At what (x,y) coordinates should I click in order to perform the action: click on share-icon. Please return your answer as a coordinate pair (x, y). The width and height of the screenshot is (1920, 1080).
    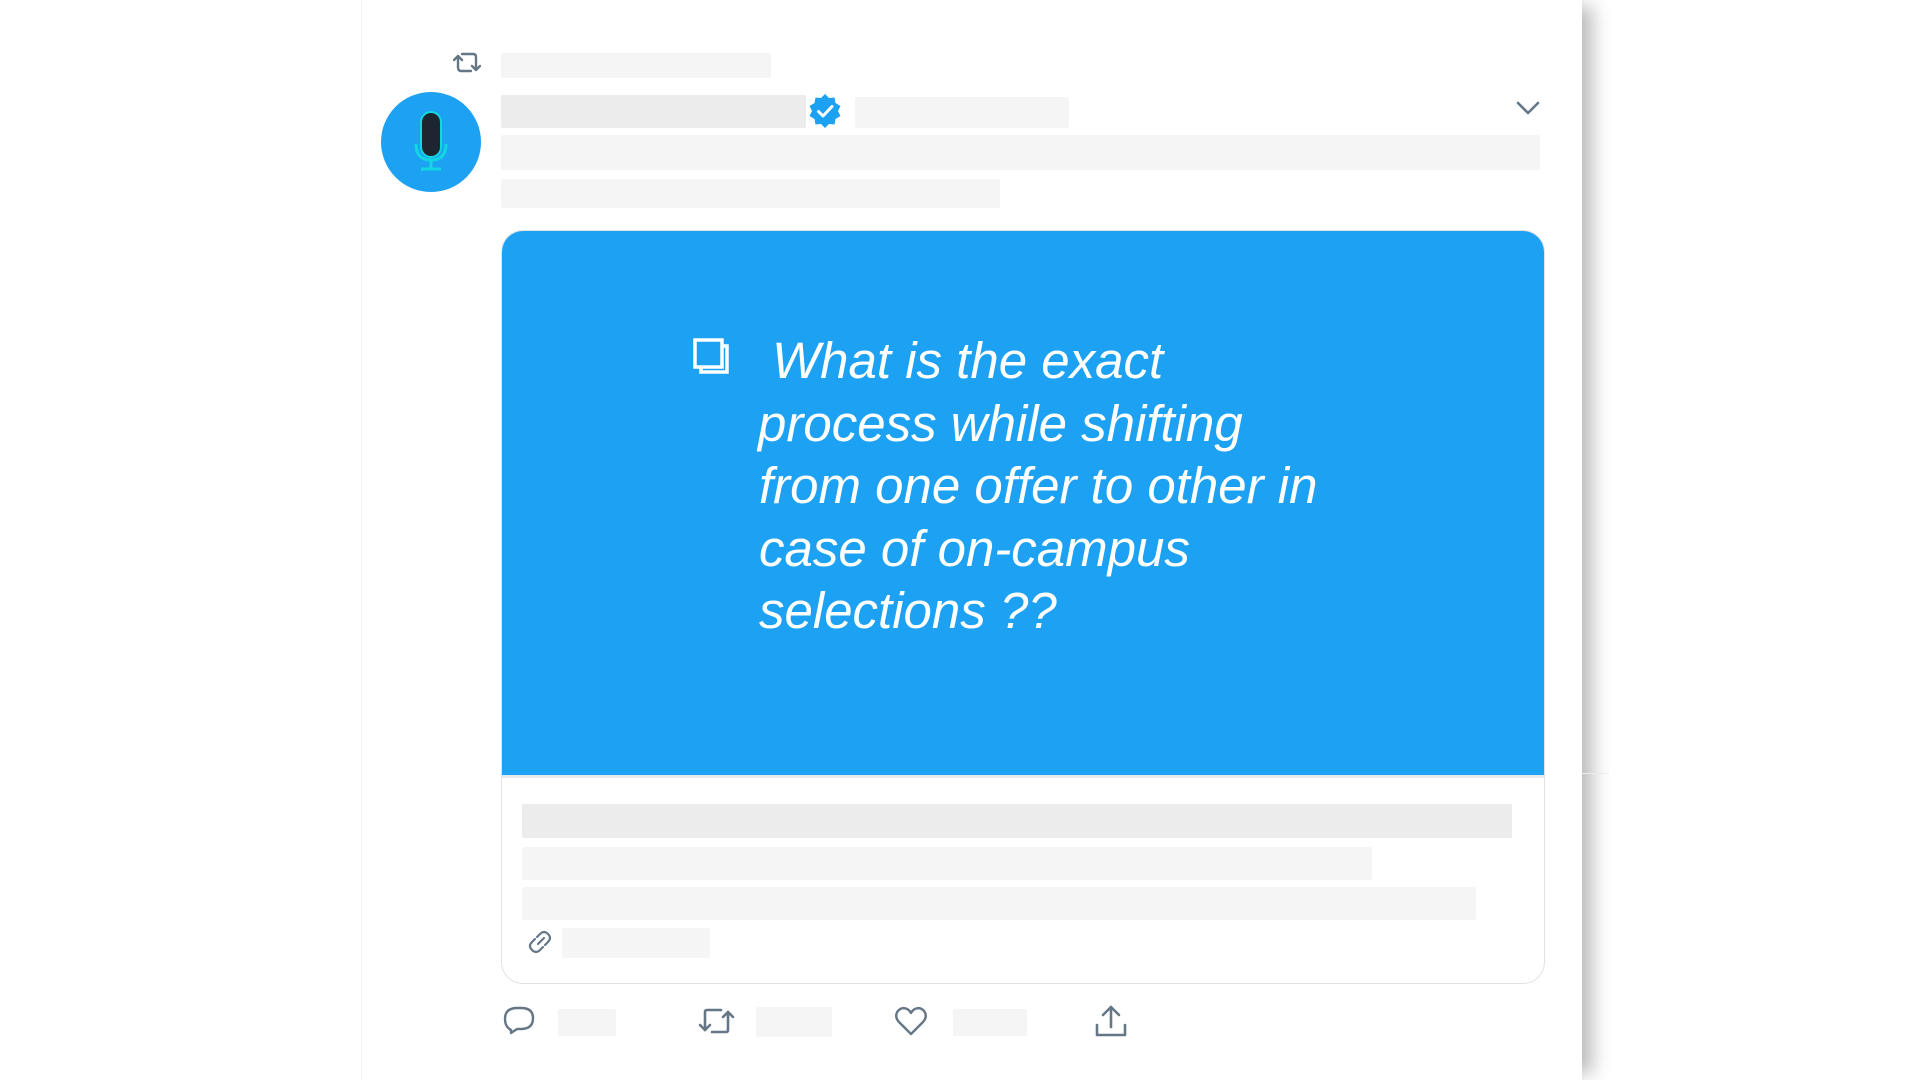
    Looking at the image, I should click on (1111, 1021).